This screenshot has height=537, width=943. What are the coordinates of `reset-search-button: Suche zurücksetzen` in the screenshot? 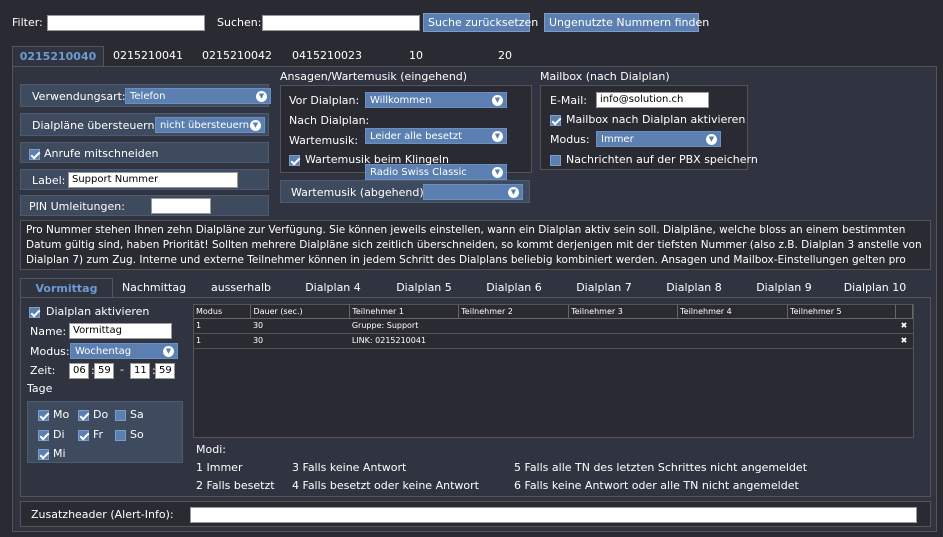 It's located at (480, 22).